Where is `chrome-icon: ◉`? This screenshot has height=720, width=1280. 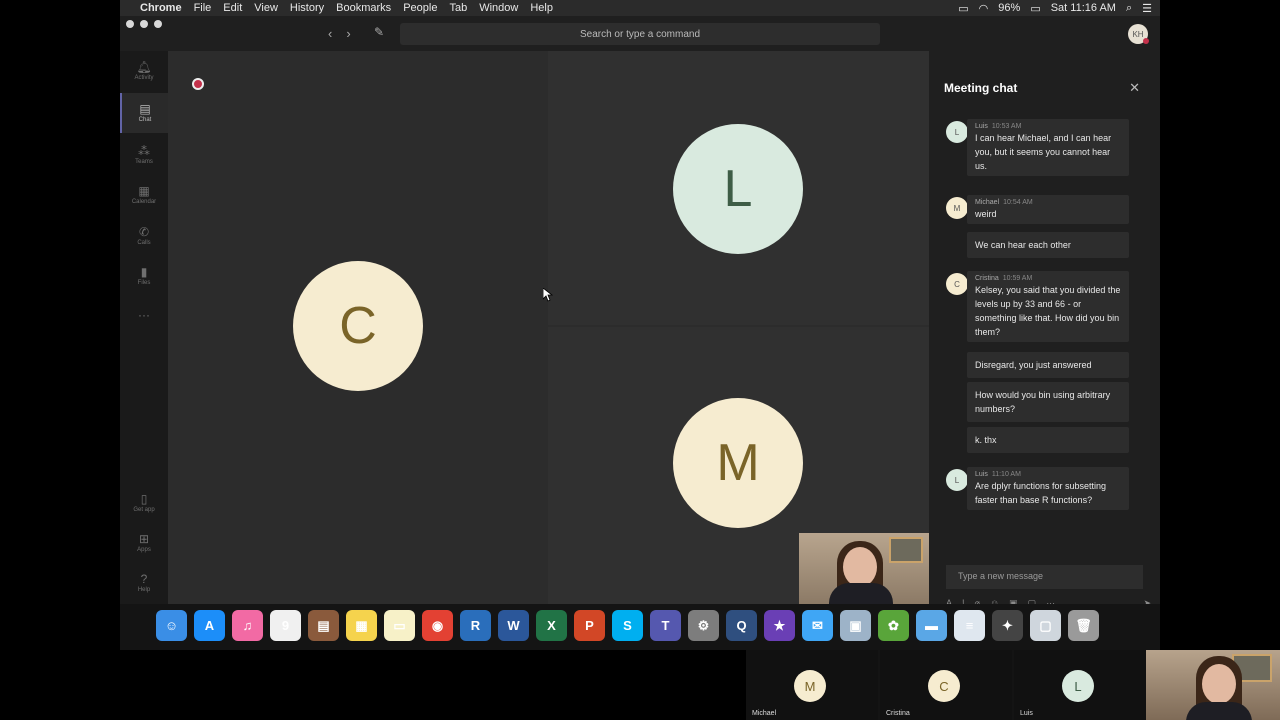 chrome-icon: ◉ is located at coordinates (437, 625).